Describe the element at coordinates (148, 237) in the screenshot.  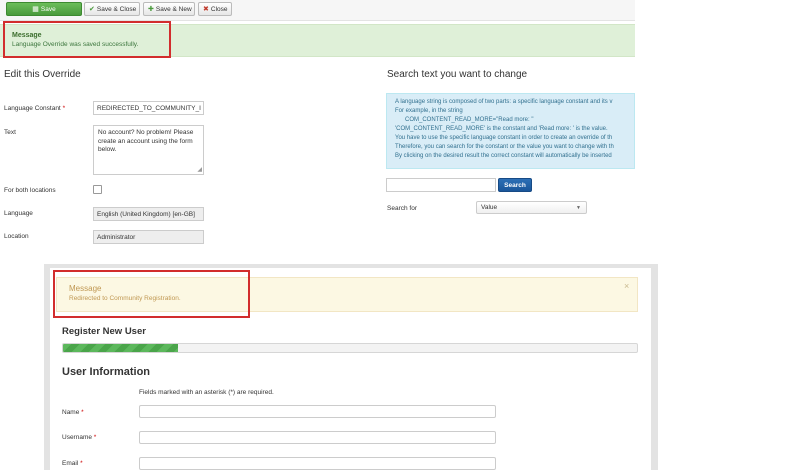
I see `location-readonly-field: Administrator` at that location.